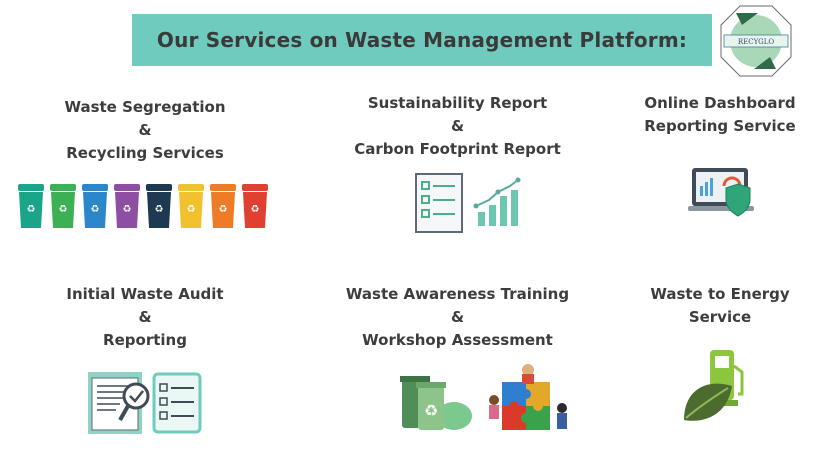 The width and height of the screenshot is (840, 463). What do you see at coordinates (720, 305) in the screenshot?
I see `service-title-energy: Waste to Energy Service` at bounding box center [720, 305].